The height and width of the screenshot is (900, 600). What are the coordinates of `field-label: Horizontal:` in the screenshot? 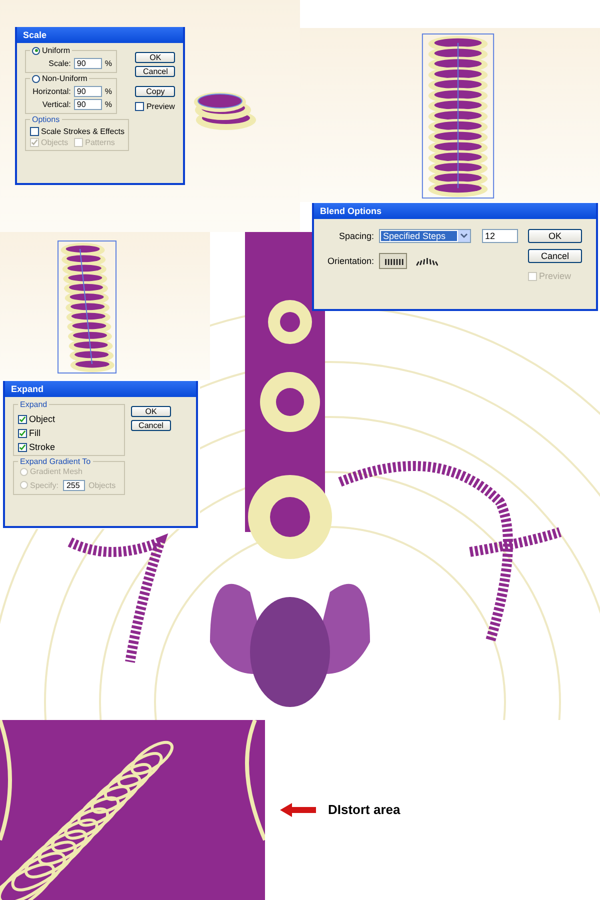 It's located at (51, 91).